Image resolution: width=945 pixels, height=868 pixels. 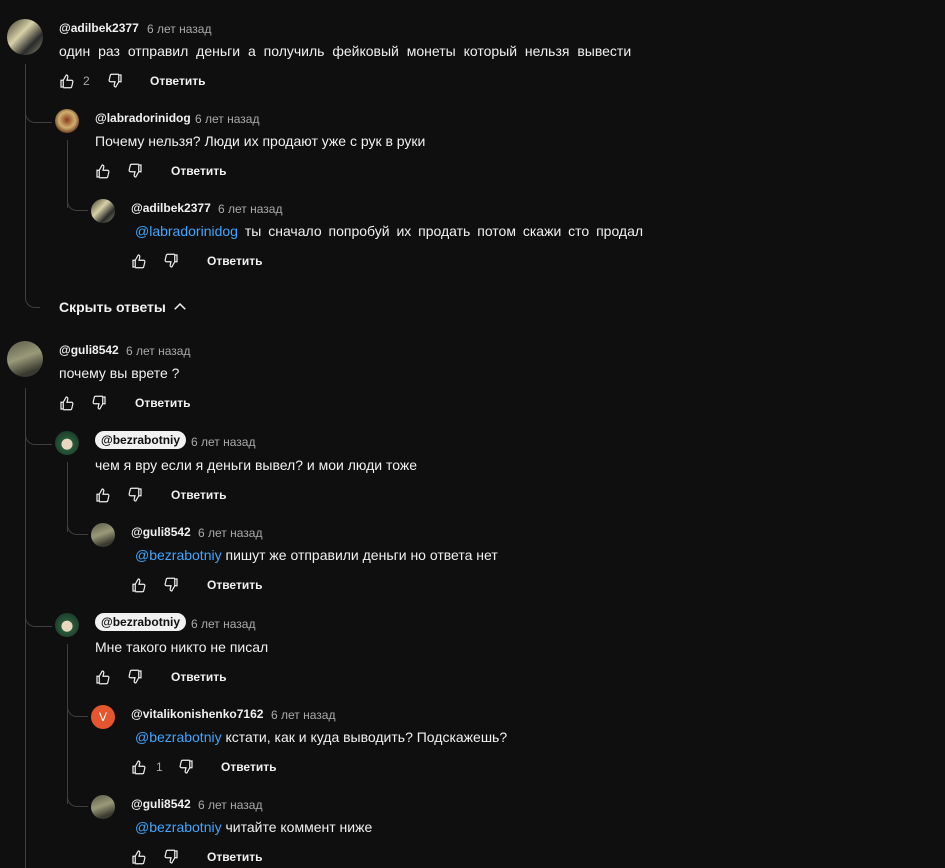 I want to click on avatar-letter: V, so click(x=102, y=717).